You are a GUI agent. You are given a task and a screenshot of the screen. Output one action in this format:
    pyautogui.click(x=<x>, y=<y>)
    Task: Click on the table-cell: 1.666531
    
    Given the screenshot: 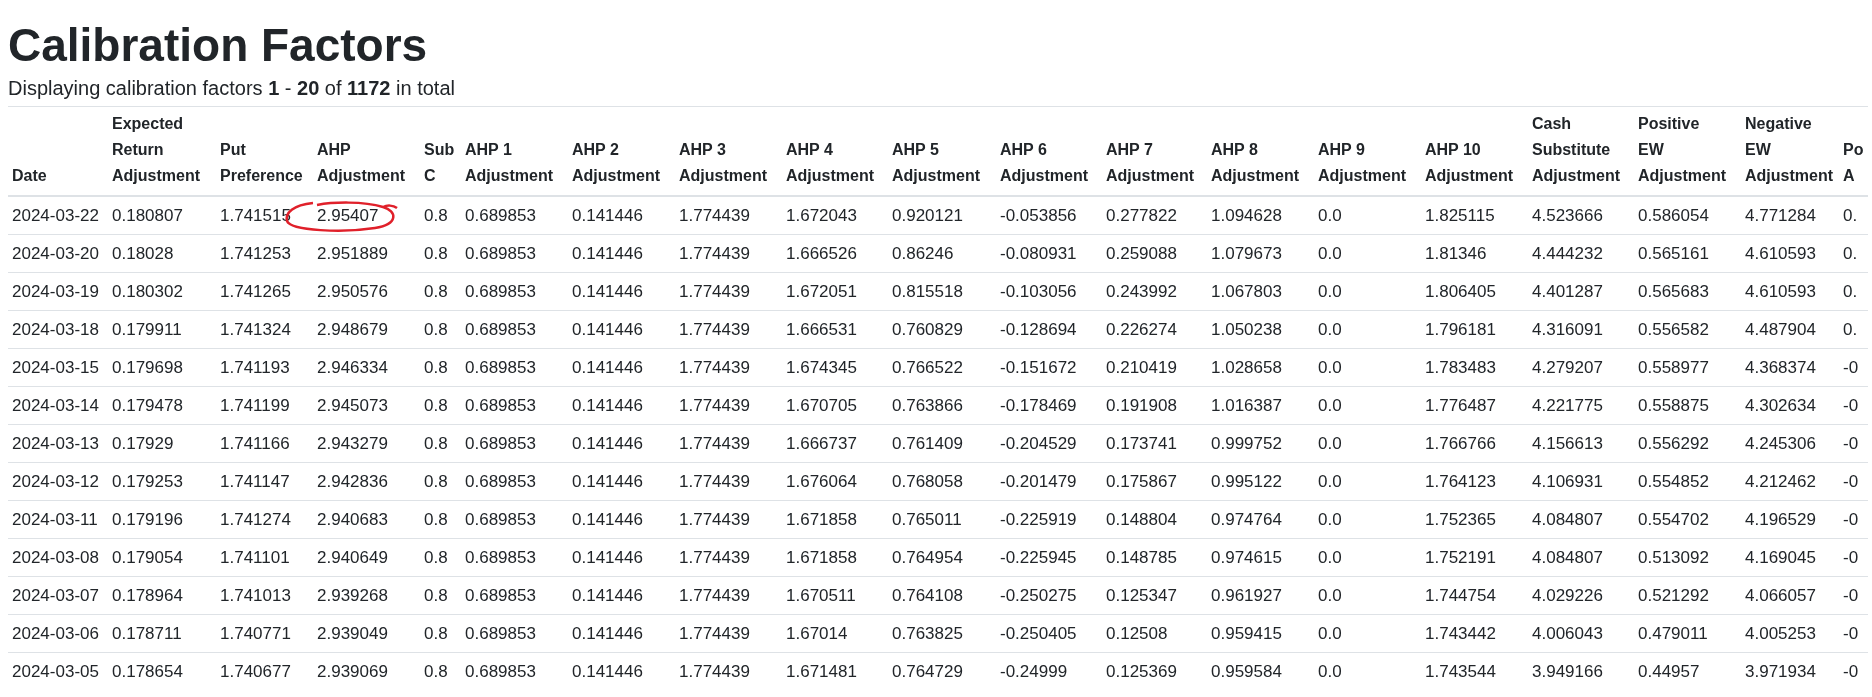 What is the action you would take?
    pyautogui.click(x=821, y=329)
    